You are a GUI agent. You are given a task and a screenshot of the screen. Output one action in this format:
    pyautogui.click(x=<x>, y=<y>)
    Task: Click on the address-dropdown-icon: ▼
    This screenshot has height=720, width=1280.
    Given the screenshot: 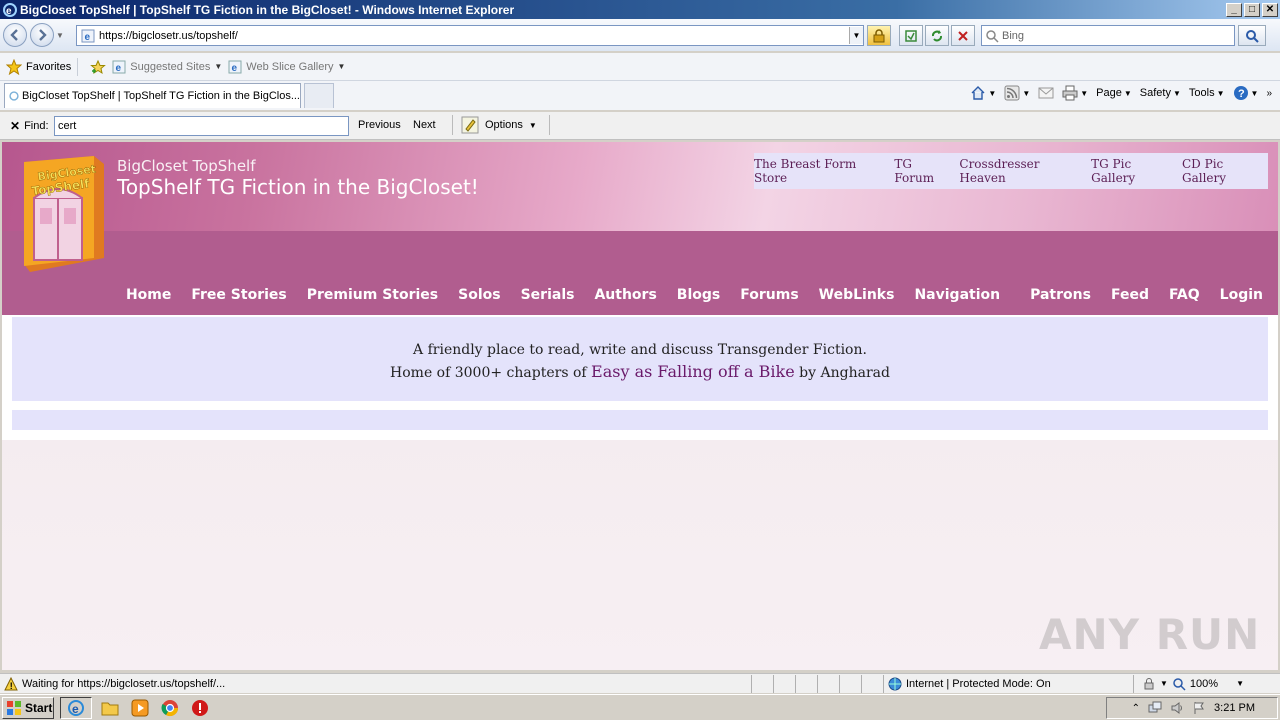 What is the action you would take?
    pyautogui.click(x=856, y=35)
    